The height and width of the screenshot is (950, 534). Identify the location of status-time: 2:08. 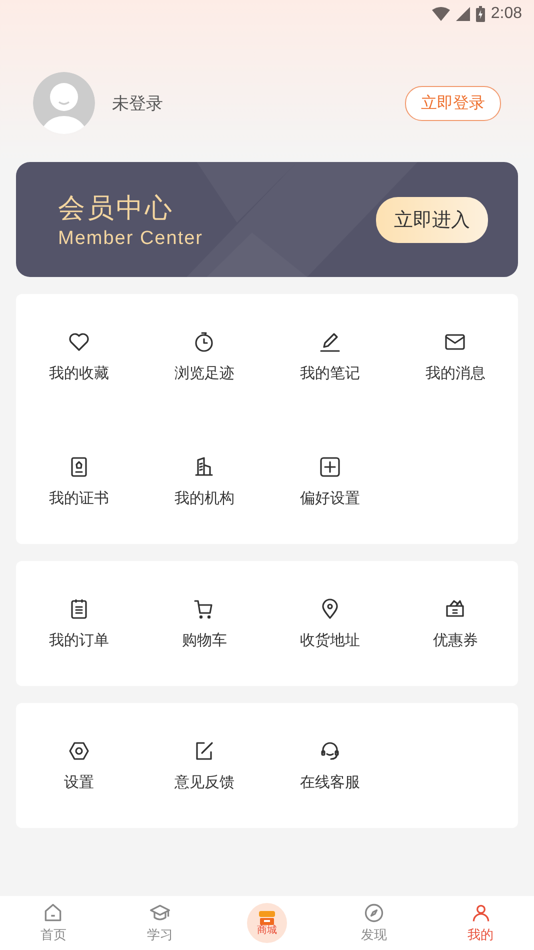
(506, 14).